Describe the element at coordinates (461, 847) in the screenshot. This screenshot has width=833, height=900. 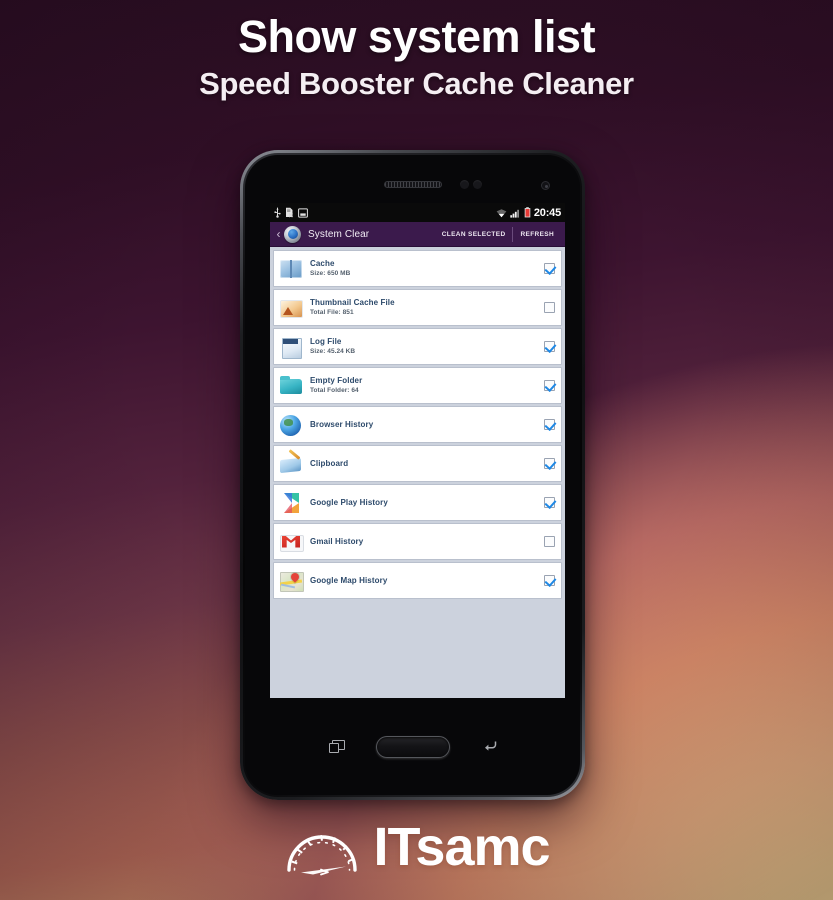
I see `brand-name: ITsamc` at that location.